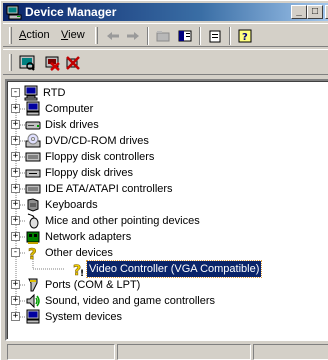 The height and width of the screenshot is (360, 328). What do you see at coordinates (100, 157) in the screenshot?
I see `tree-item-label: Floppy disk controllers` at bounding box center [100, 157].